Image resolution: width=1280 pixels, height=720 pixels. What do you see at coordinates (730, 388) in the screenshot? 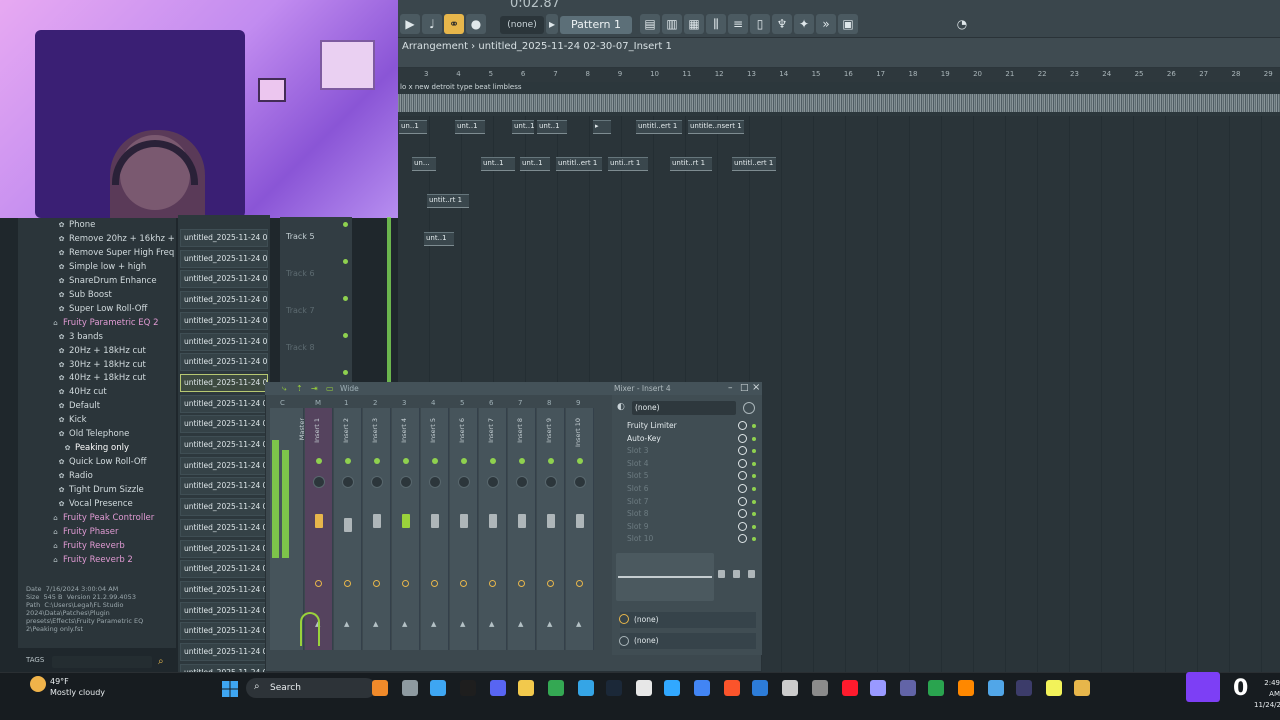
I see `minimize-icon: –` at bounding box center [730, 388].